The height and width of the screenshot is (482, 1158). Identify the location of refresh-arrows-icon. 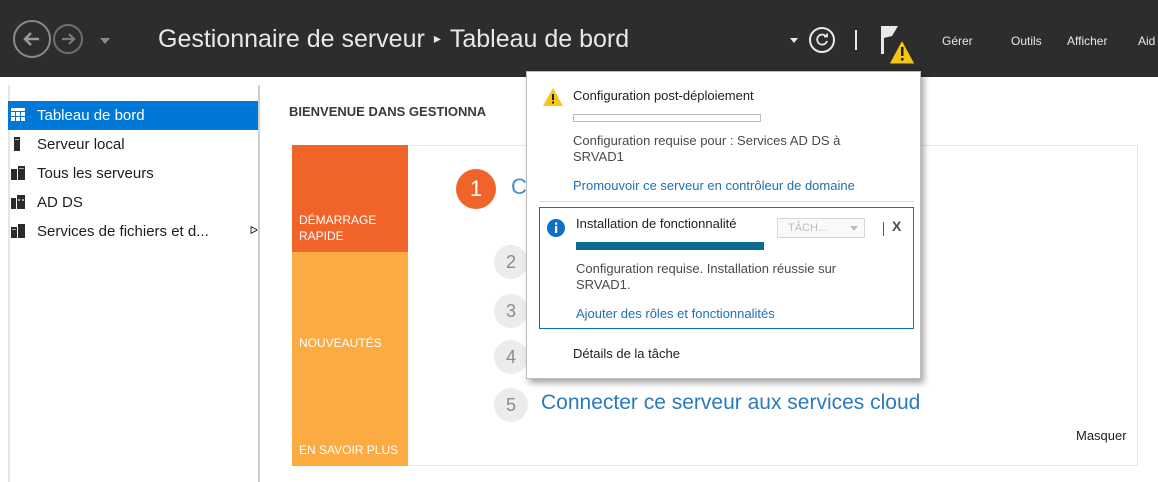
(822, 39).